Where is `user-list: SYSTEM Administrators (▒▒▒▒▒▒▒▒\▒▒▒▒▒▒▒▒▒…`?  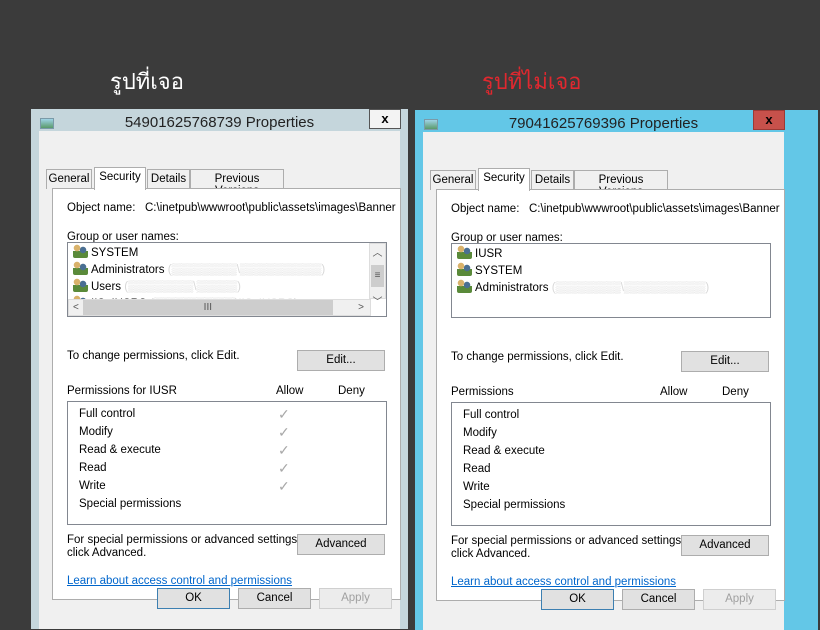
user-list: SYSTEM Administrators (▒▒▒▒▒▒▒▒\▒▒▒▒▒▒▒▒▒… is located at coordinates (227, 279).